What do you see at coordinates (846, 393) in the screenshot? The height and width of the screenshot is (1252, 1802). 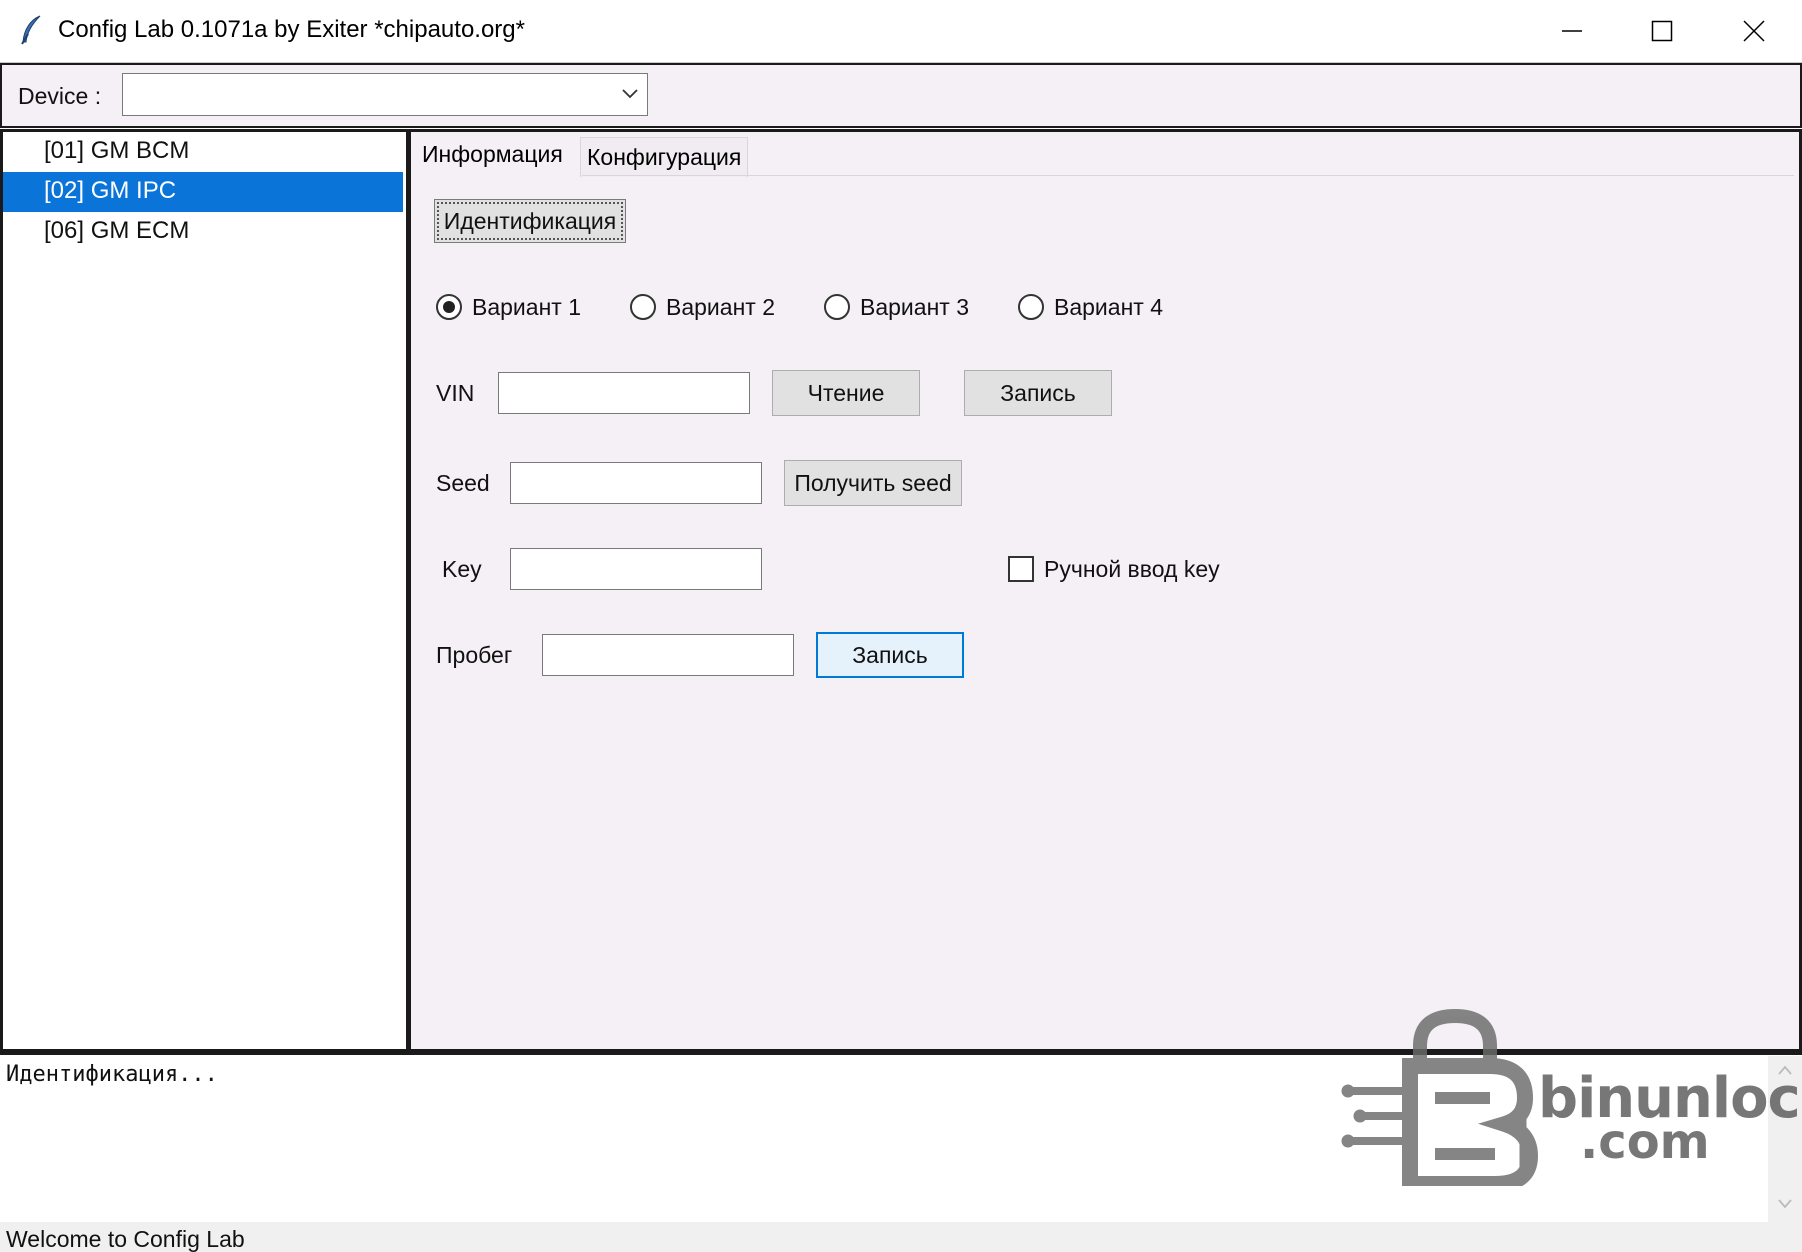 I see `vin-read-button: Чтение` at bounding box center [846, 393].